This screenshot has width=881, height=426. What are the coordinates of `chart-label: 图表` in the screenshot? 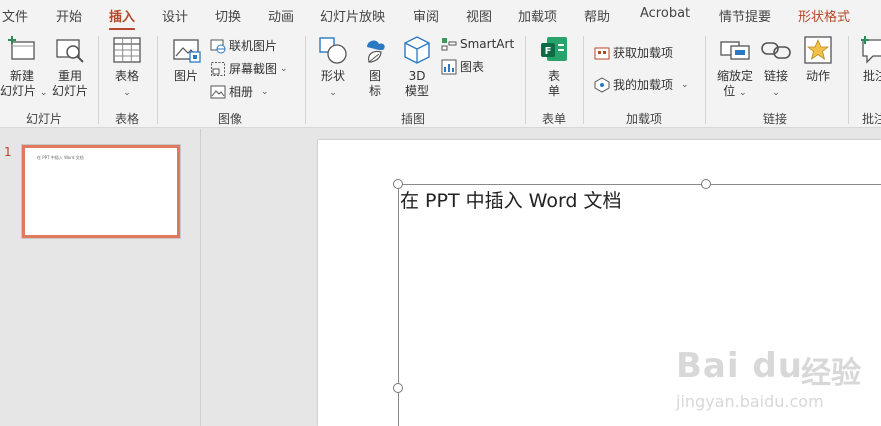 It's located at (472, 67).